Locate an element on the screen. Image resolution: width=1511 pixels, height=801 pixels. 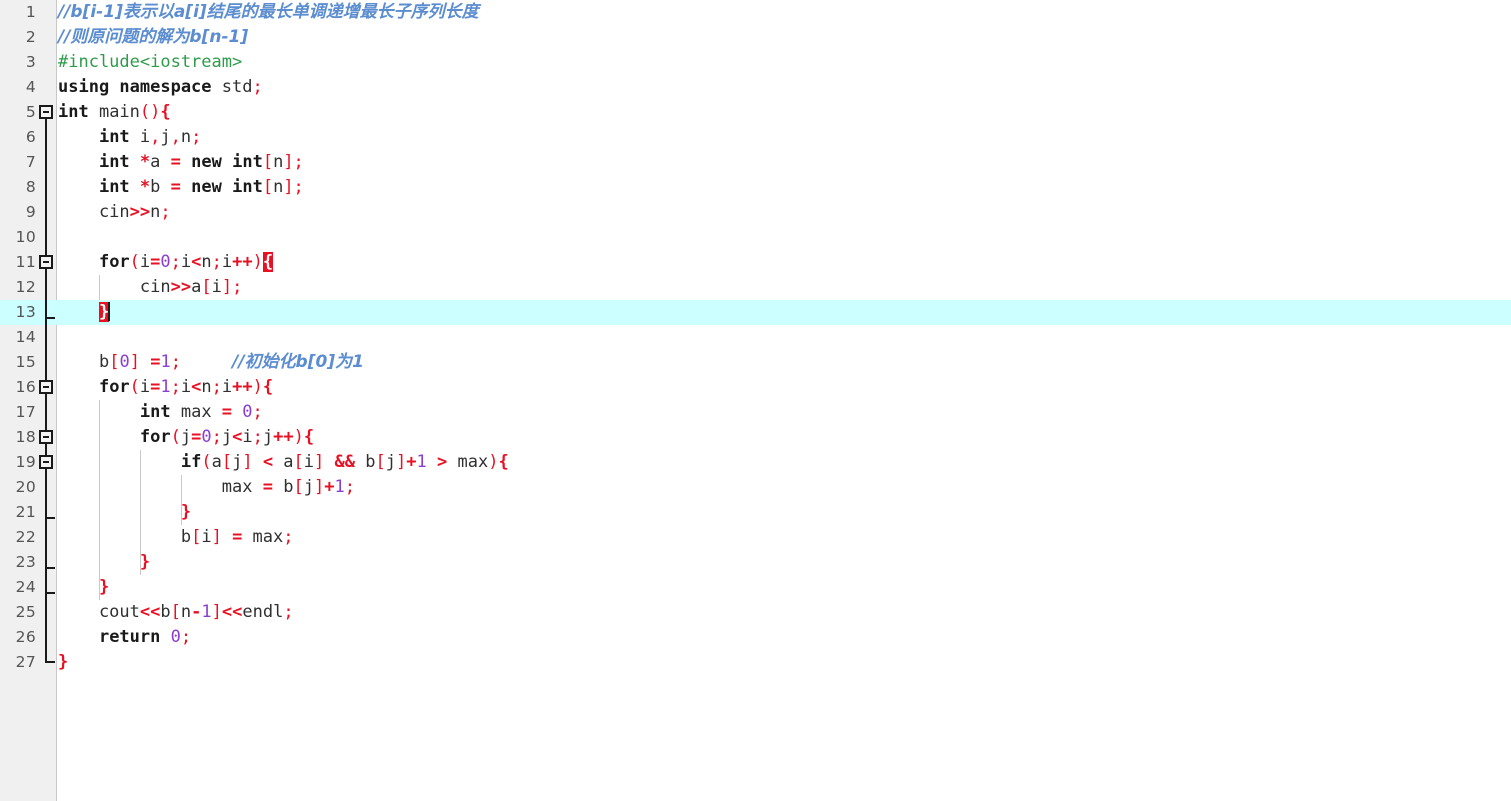
code-line: 20 max = b[j]+1; is located at coordinates (755, 487).